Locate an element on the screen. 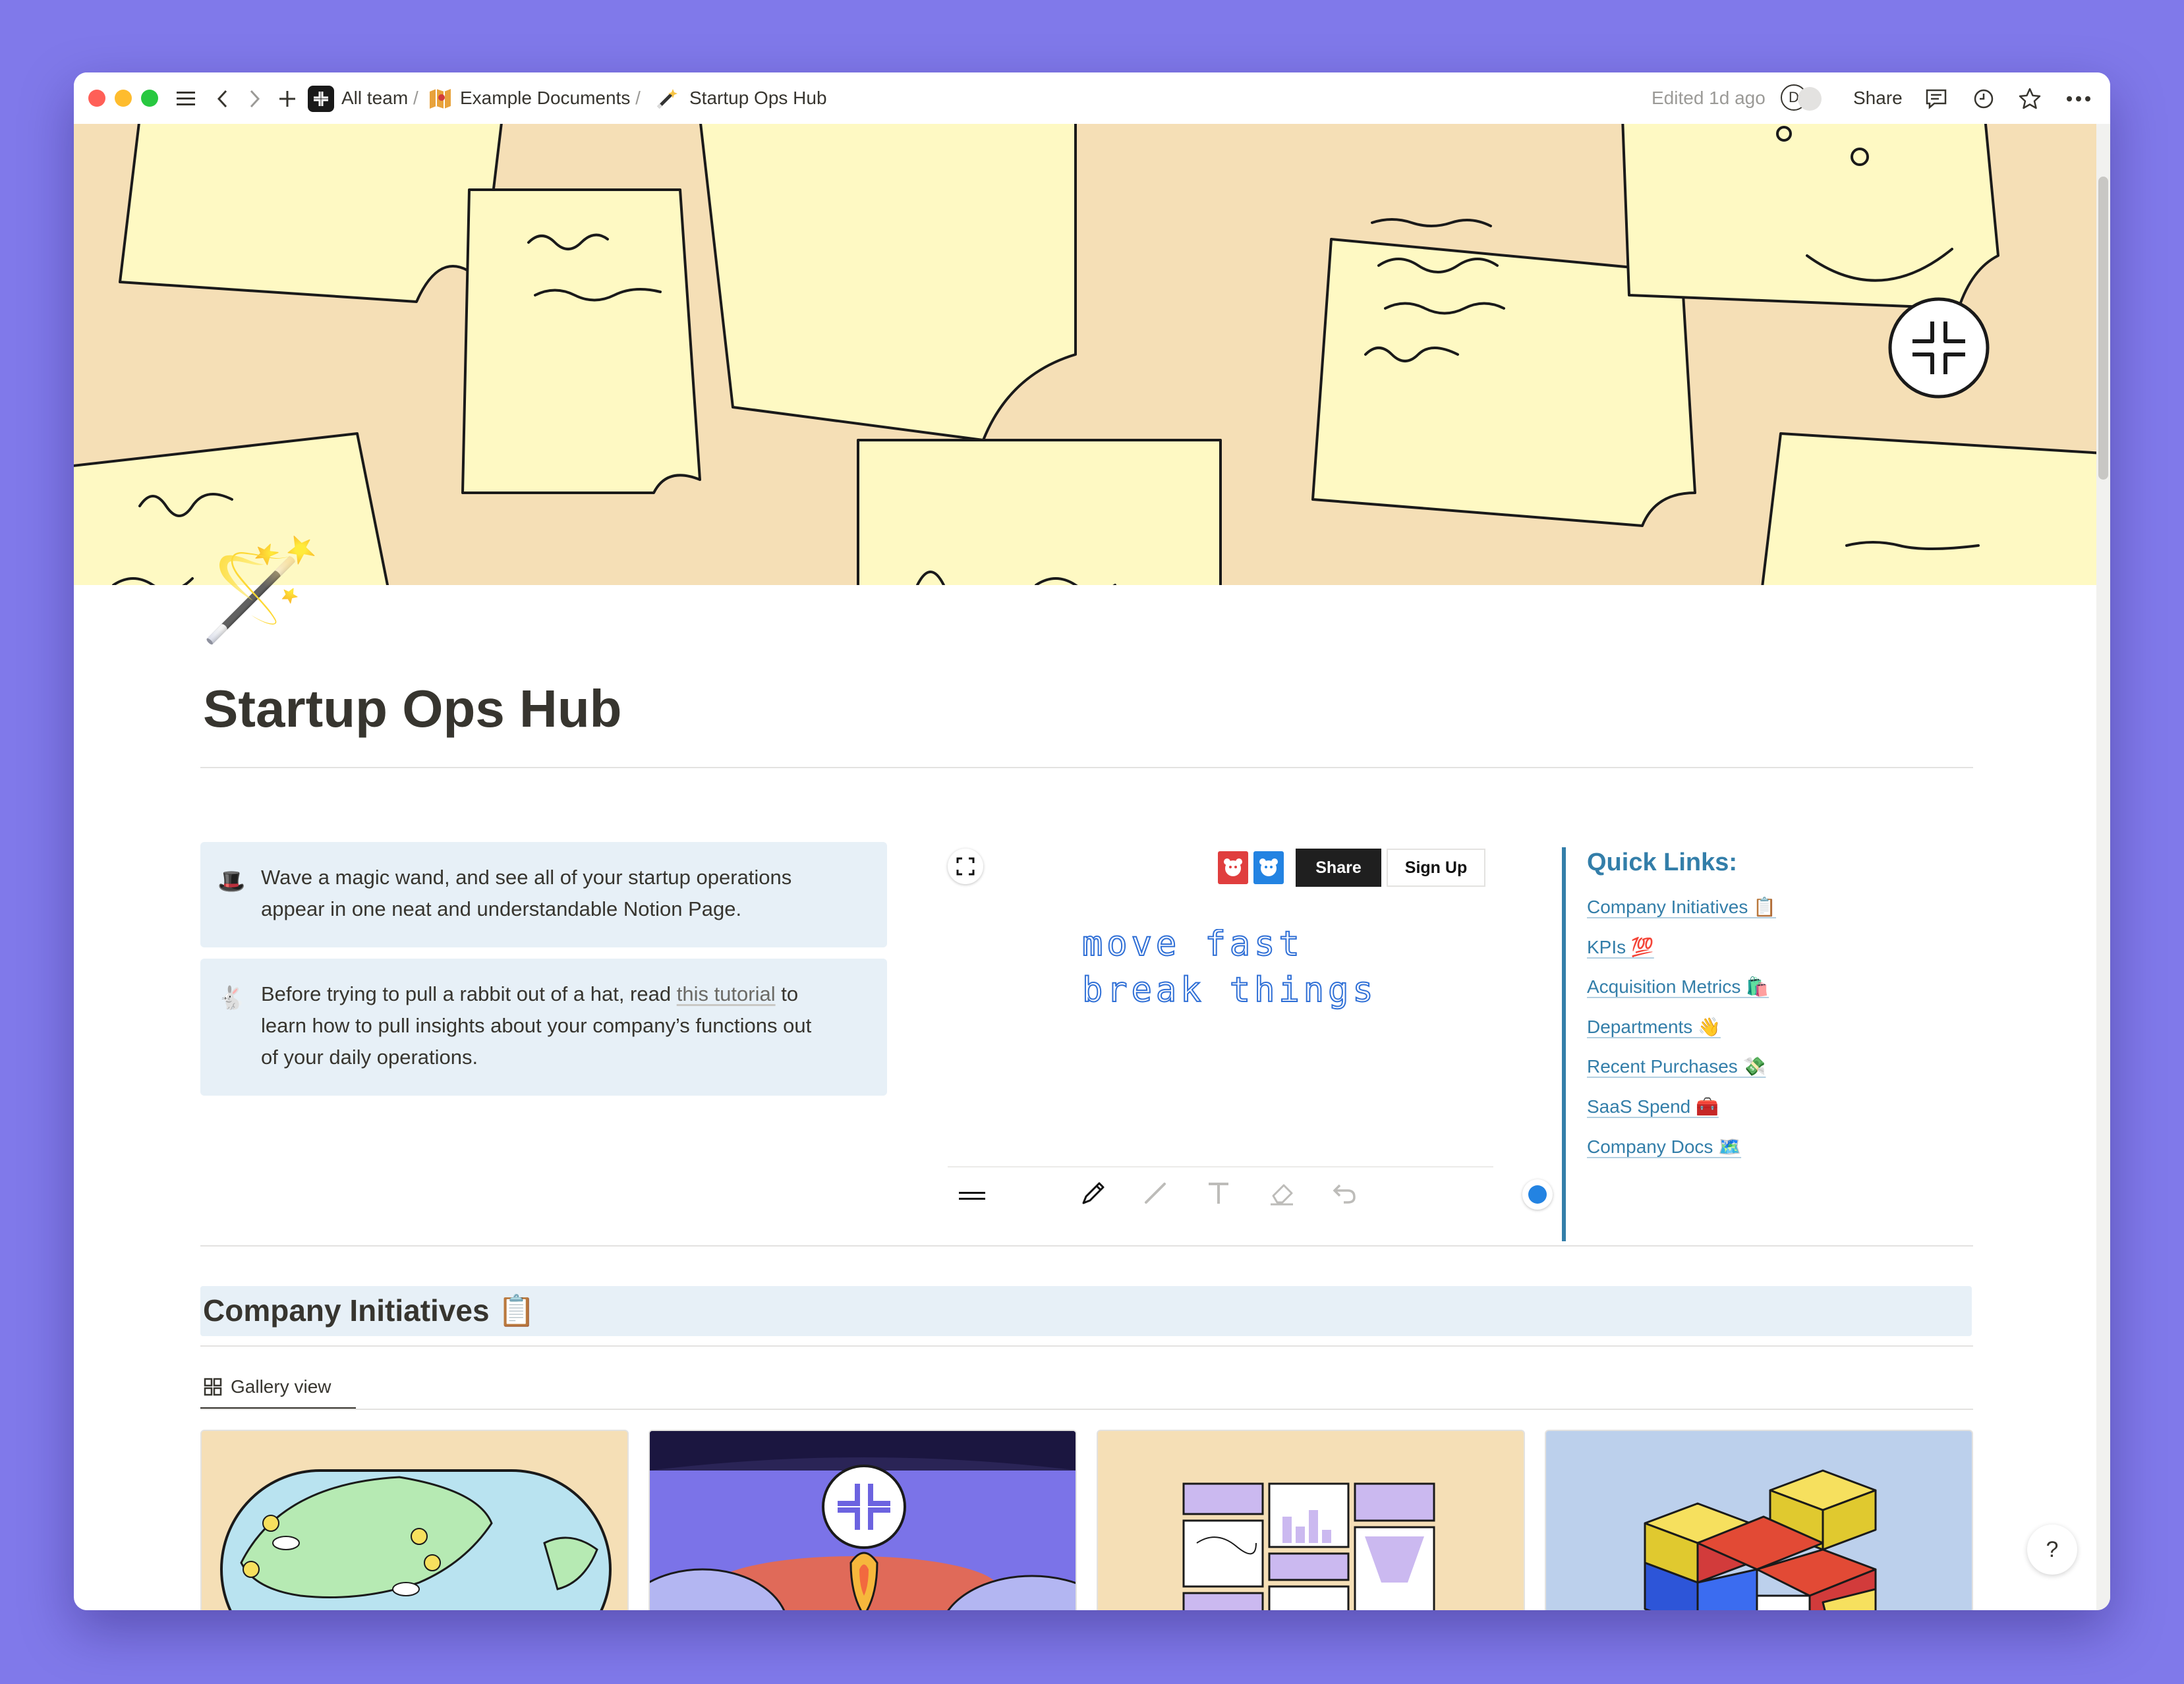 This screenshot has height=1684, width=2184. selected-color-dot is located at coordinates (1537, 1194).